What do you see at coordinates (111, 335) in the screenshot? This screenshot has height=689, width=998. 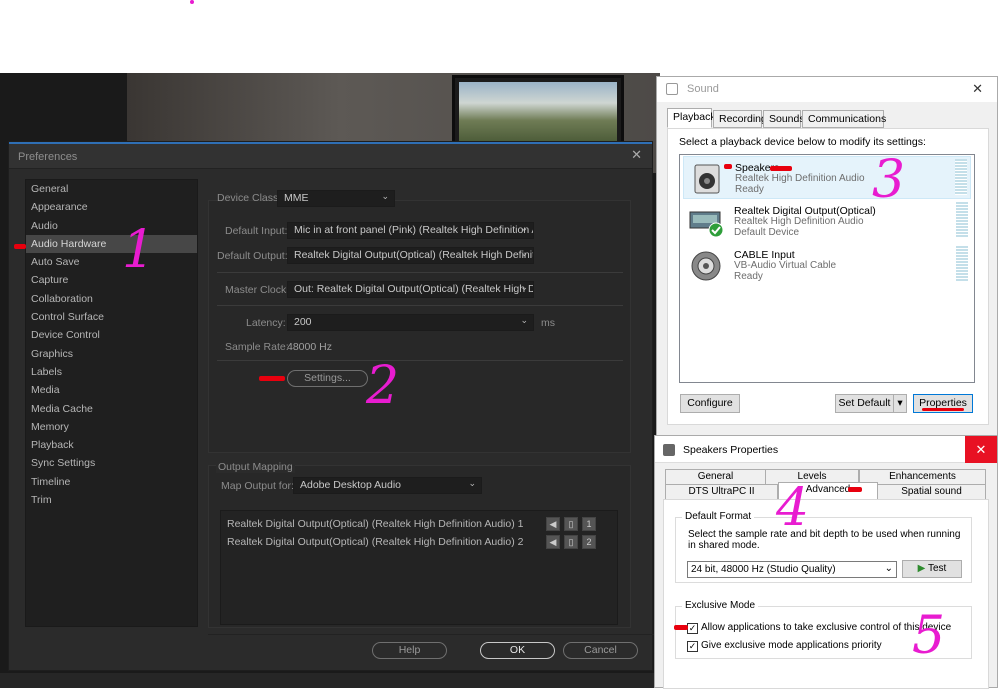 I see `sidebar-item-device-control: Device Control` at bounding box center [111, 335].